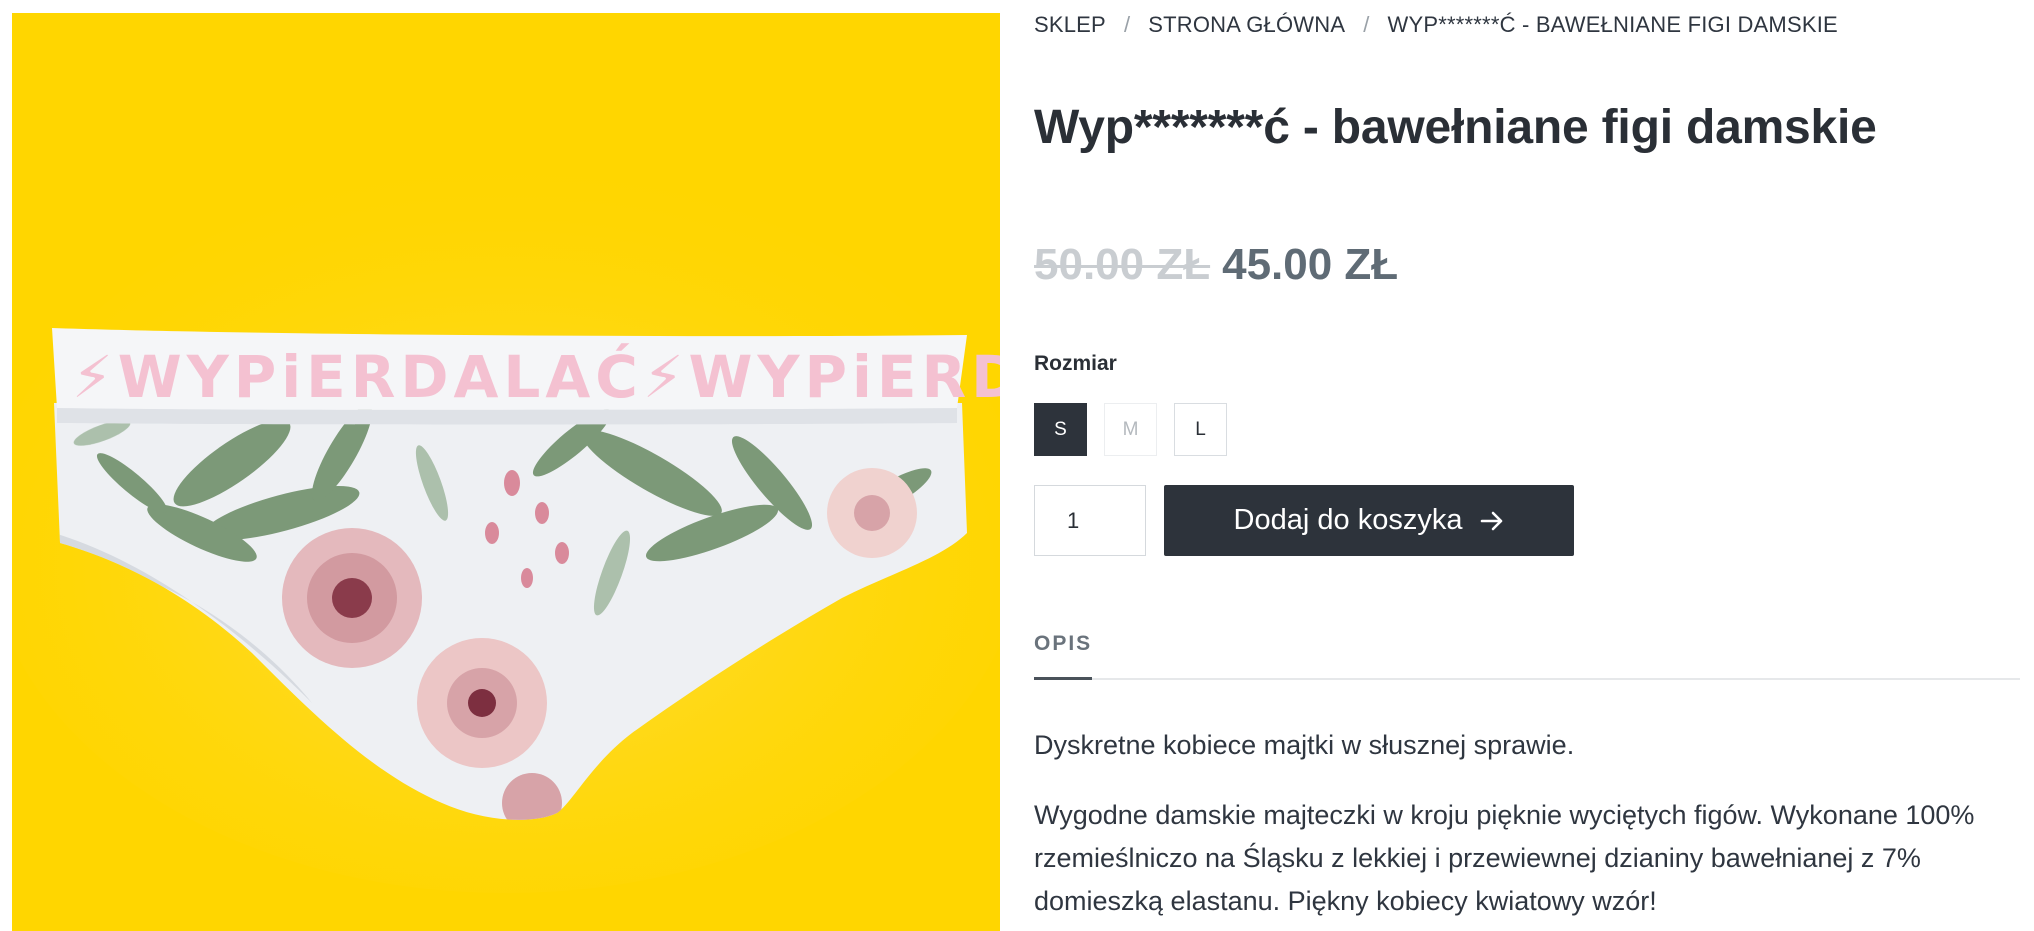  Describe the element at coordinates (1612, 24) in the screenshot. I see `breadcrumb-current: WYP*******Ć - BAWEŁNIANE FIGI DAMSKIE` at that location.